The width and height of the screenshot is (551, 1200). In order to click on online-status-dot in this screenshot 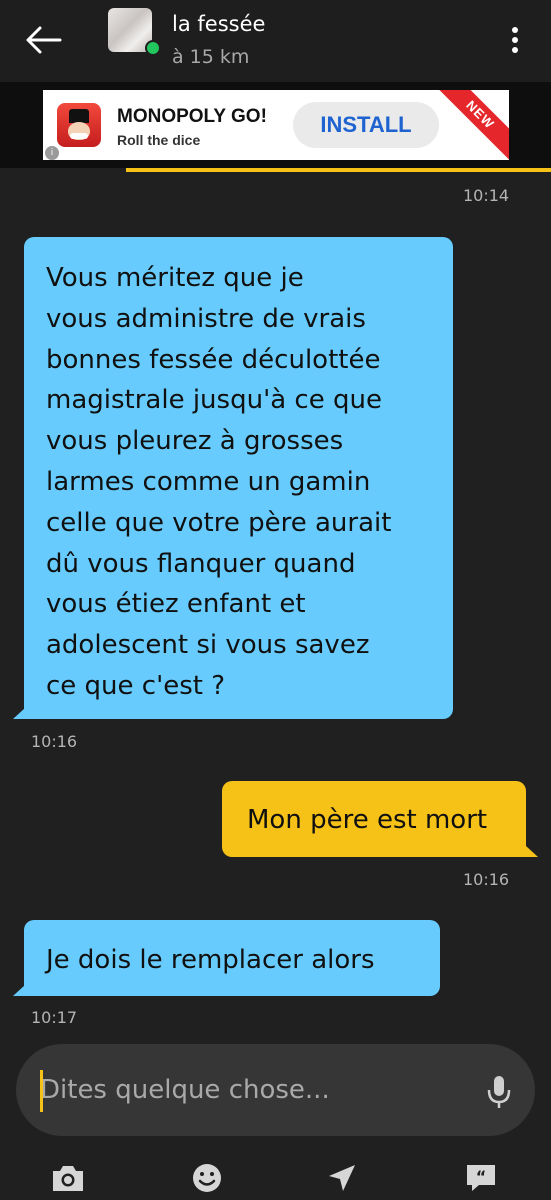, I will do `click(153, 48)`.